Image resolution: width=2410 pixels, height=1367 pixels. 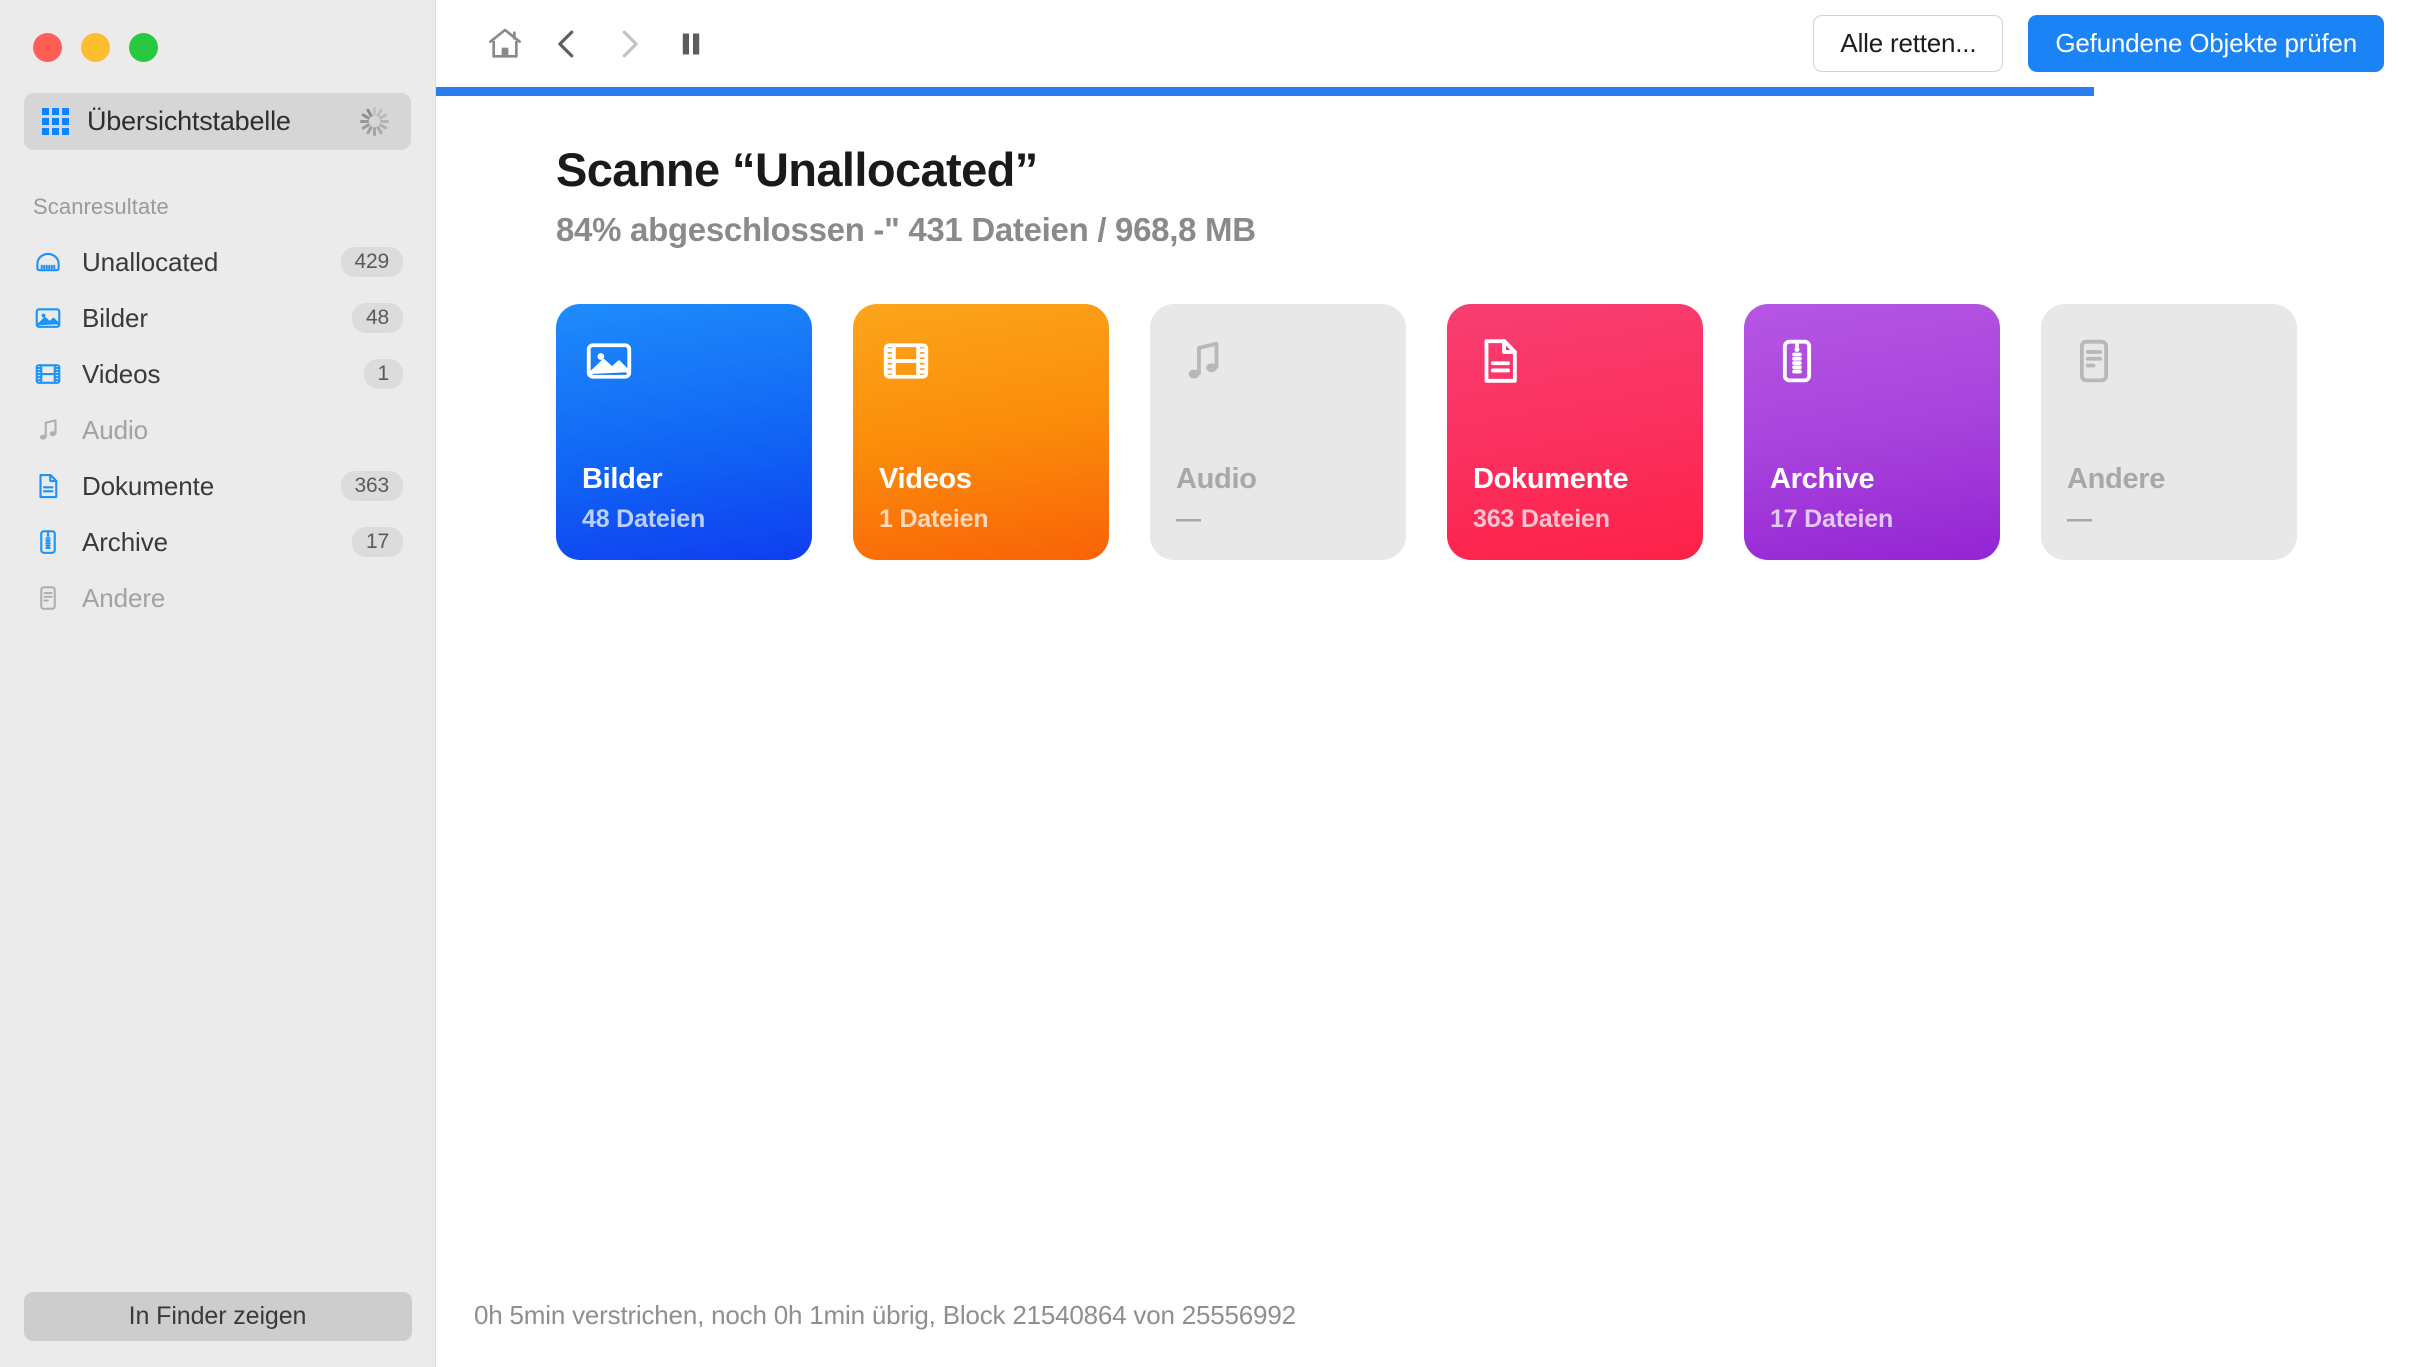 I want to click on lines-doc-icon-wrap, so click(x=2169, y=363).